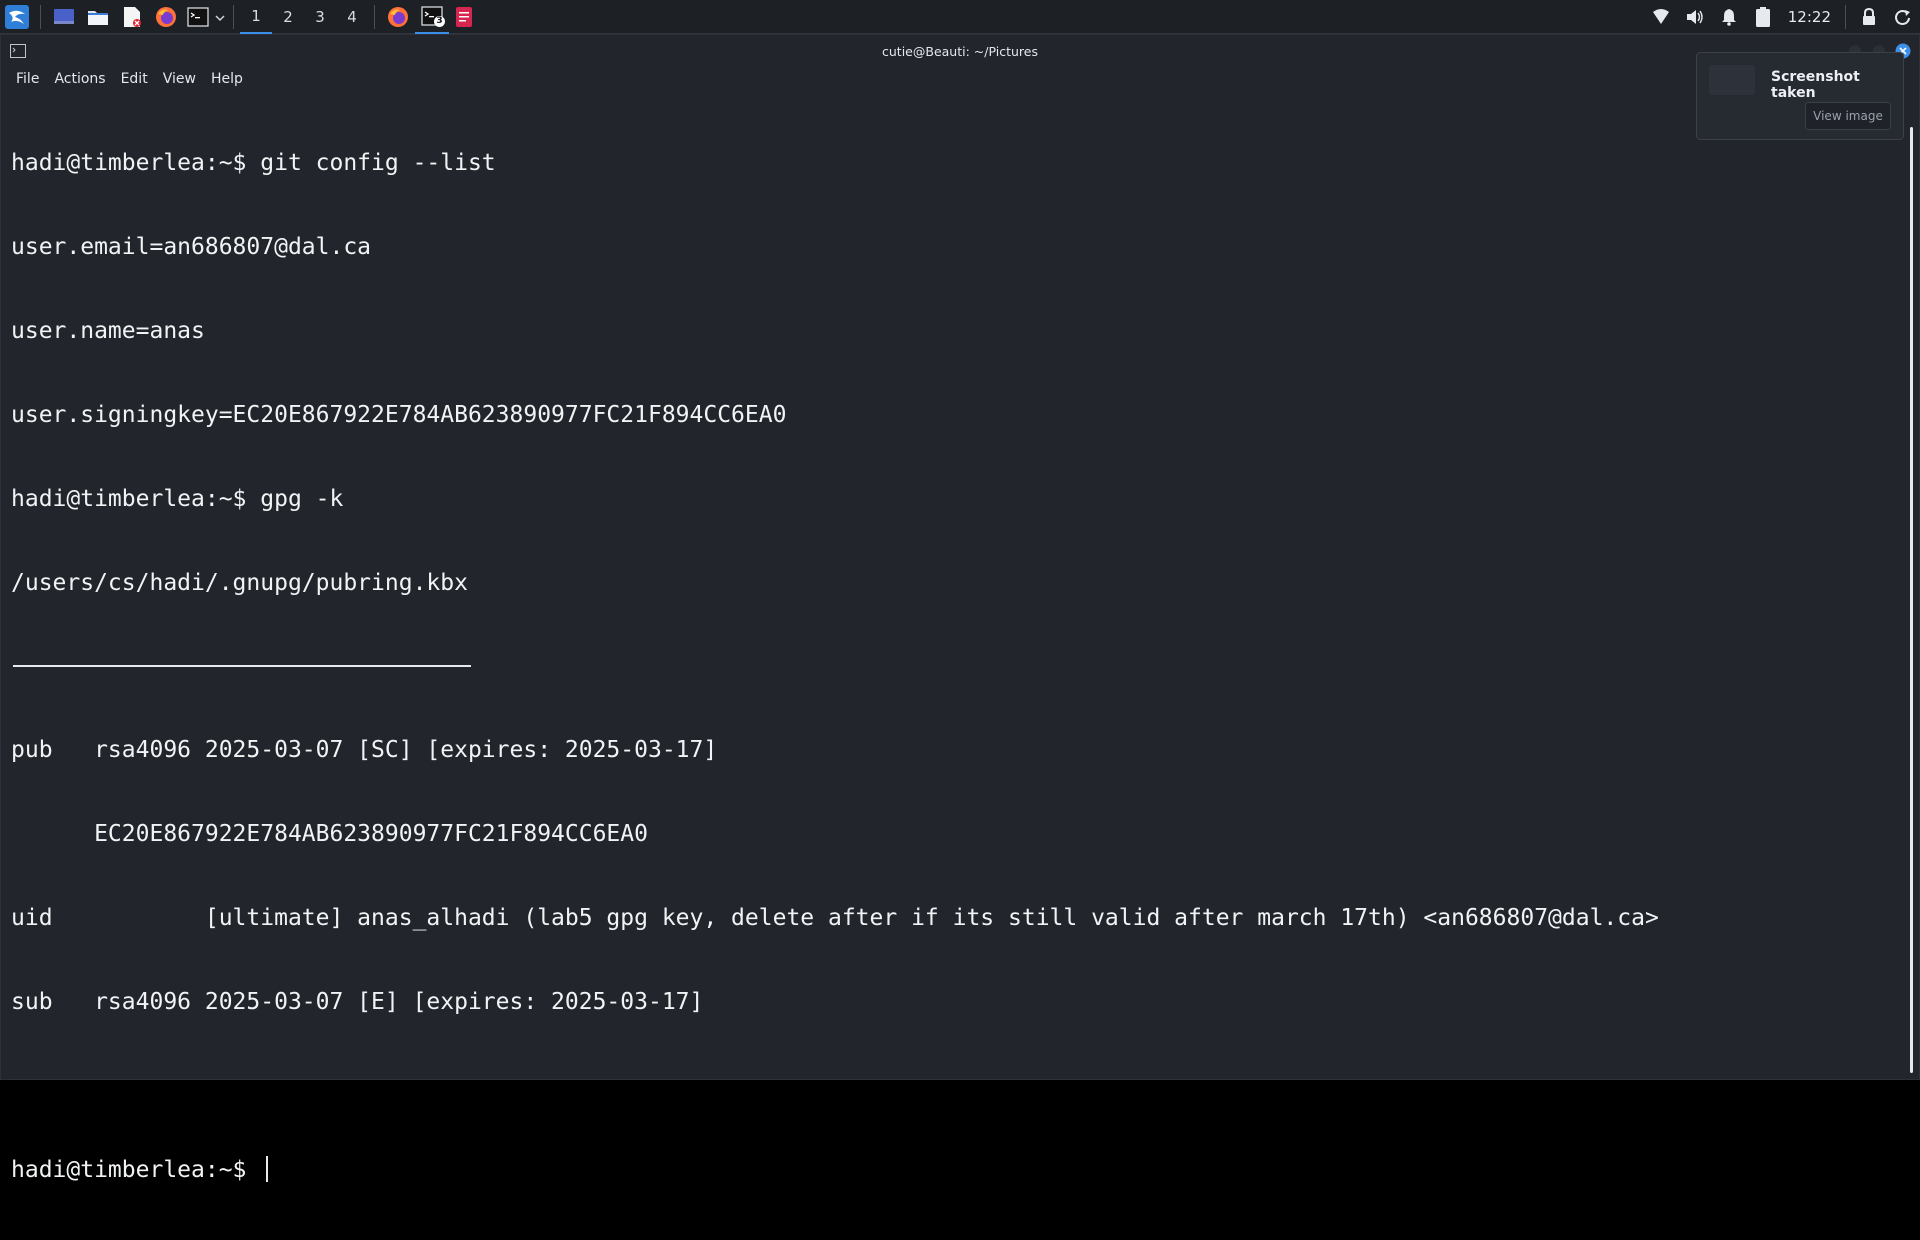 This screenshot has width=1920, height=1240. I want to click on system-tray: 12:22, so click(1782, 17).